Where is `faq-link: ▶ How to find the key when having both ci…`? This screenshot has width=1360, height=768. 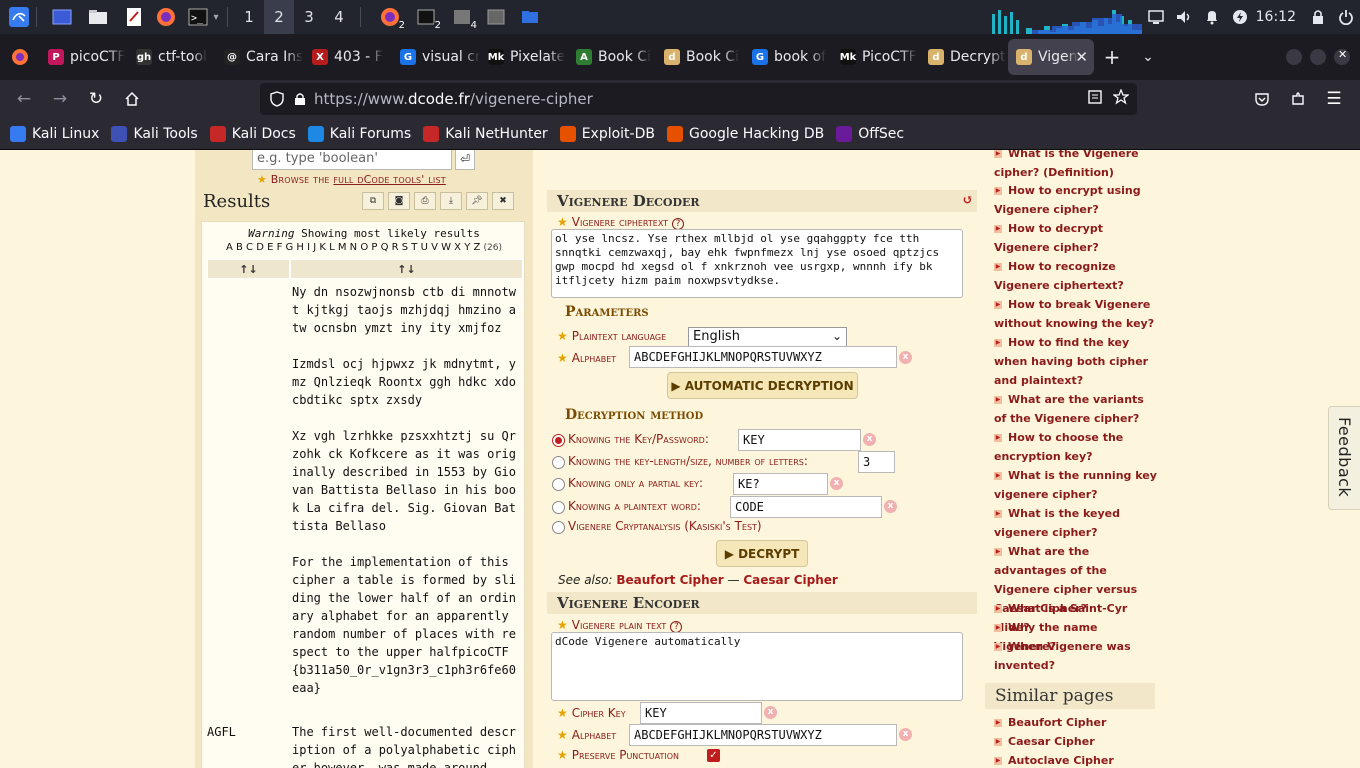
faq-link: ▶ How to find the key when having both ci… is located at coordinates (1076, 361).